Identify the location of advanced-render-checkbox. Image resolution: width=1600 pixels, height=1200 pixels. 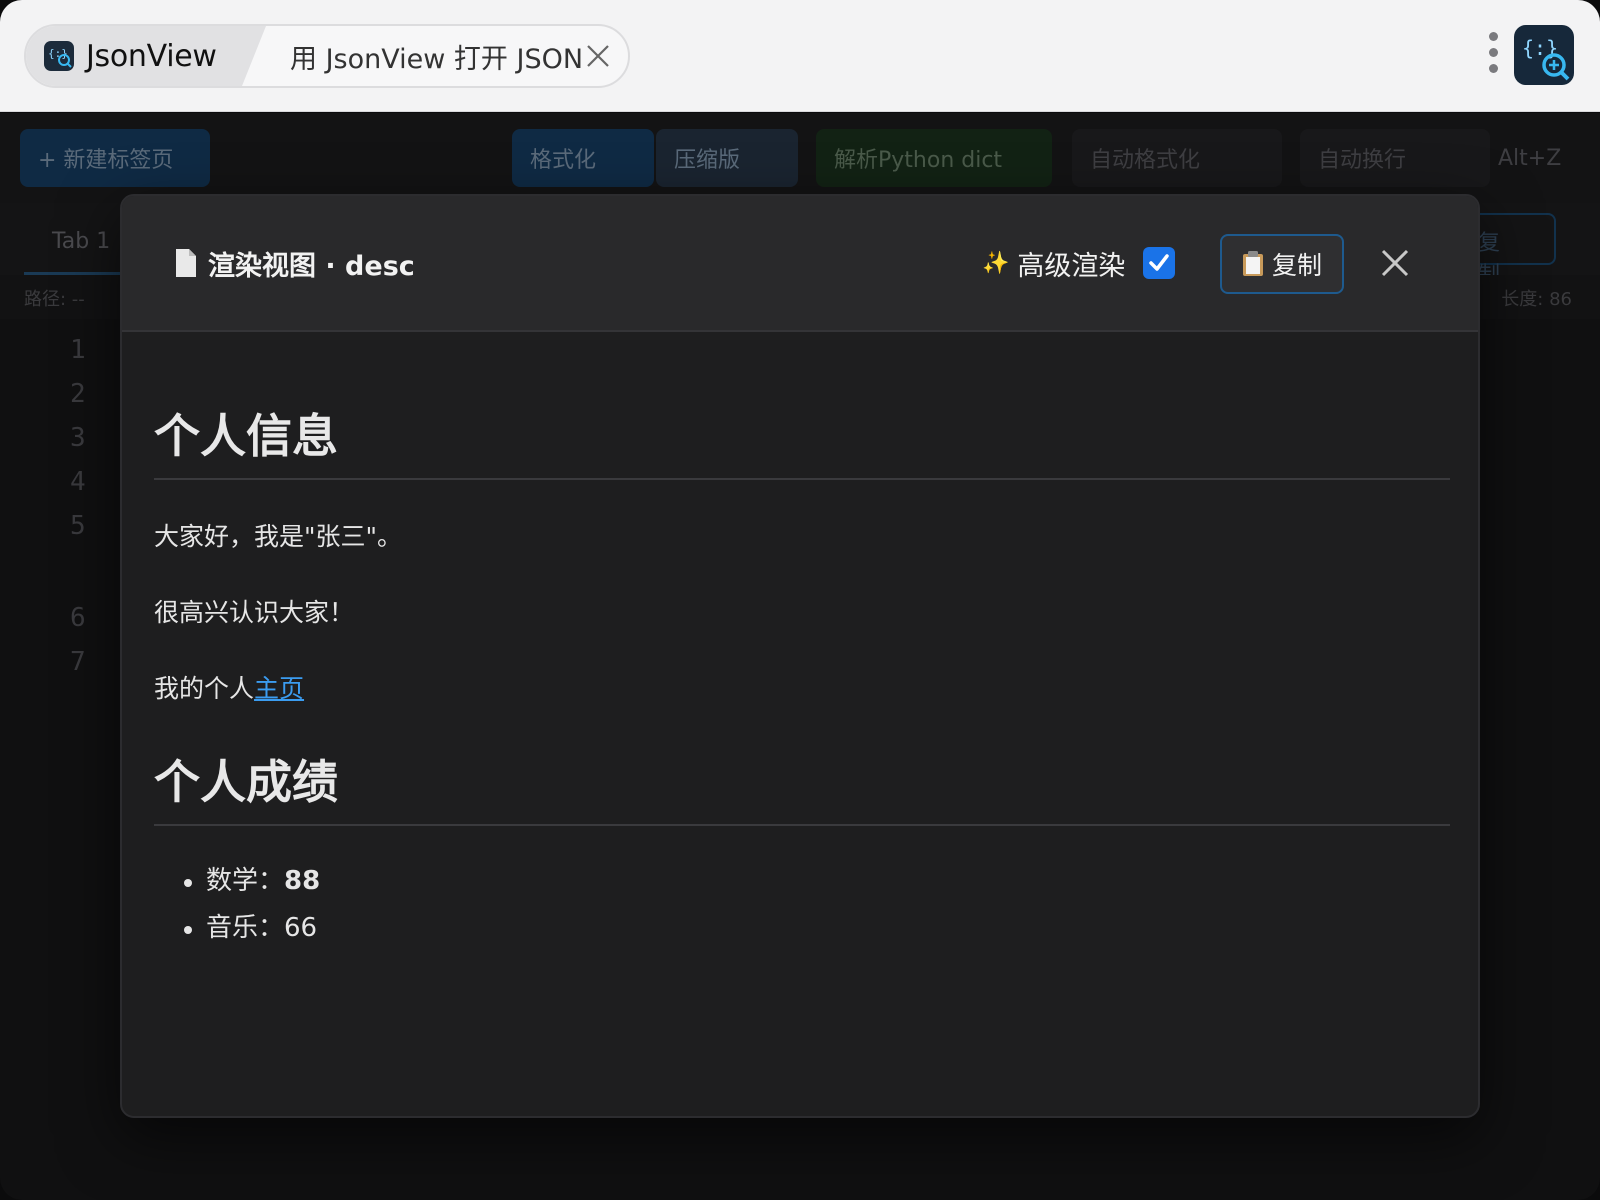
(1159, 263).